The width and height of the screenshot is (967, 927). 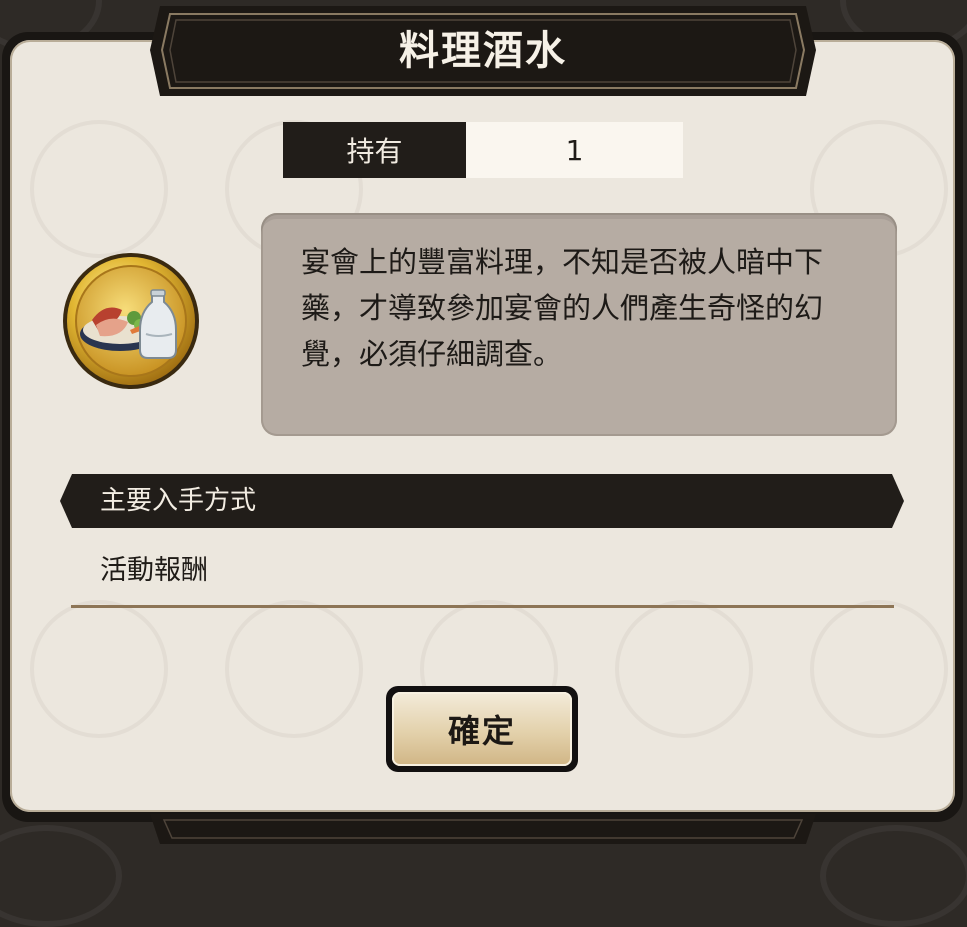 I want to click on section-divider, so click(x=482, y=606).